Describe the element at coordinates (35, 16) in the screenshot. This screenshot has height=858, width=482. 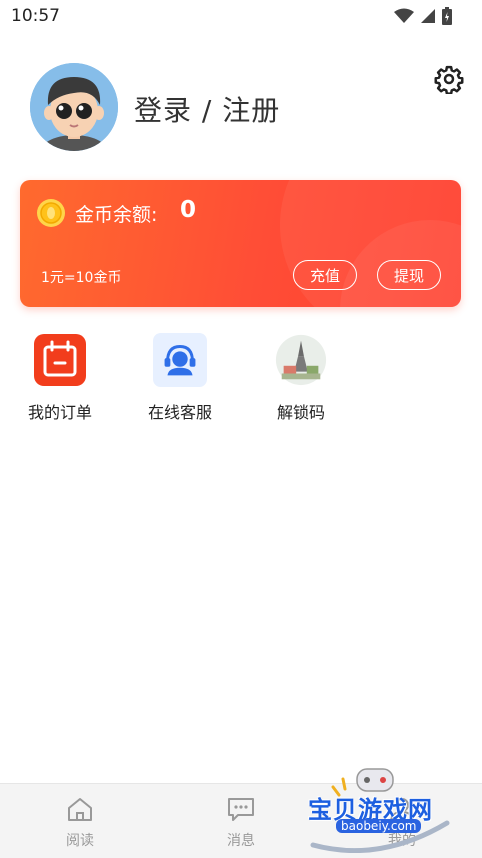
I see `status-time: 10:57` at that location.